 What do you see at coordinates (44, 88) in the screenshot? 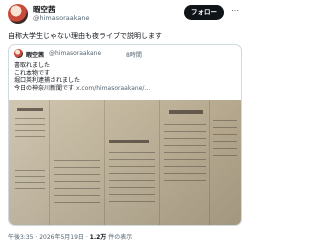
I see `quote-line-text: 今日の神奈川新聞です` at bounding box center [44, 88].